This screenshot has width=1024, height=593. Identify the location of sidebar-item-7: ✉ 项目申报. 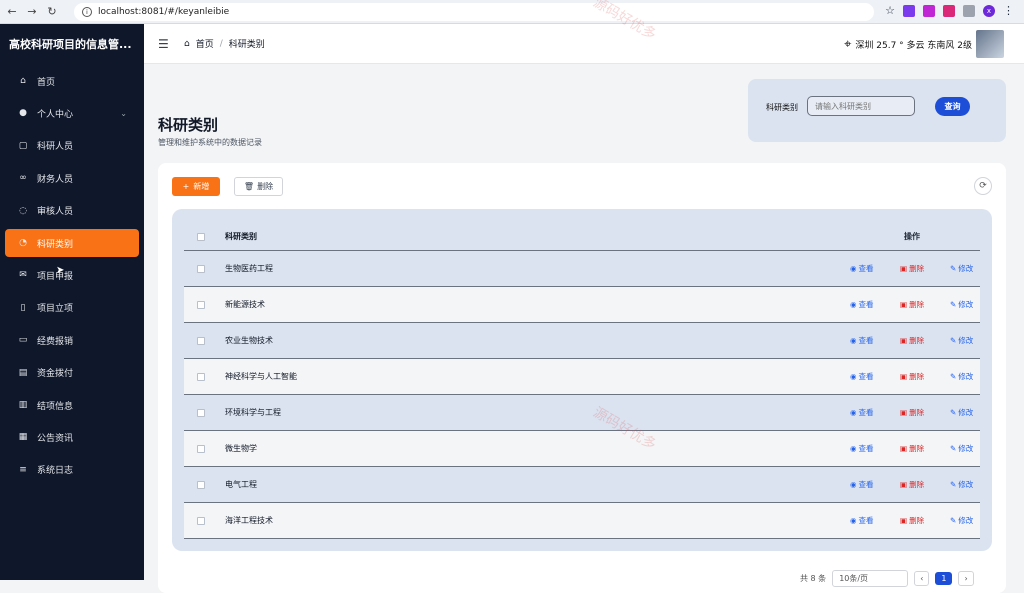
(72, 275).